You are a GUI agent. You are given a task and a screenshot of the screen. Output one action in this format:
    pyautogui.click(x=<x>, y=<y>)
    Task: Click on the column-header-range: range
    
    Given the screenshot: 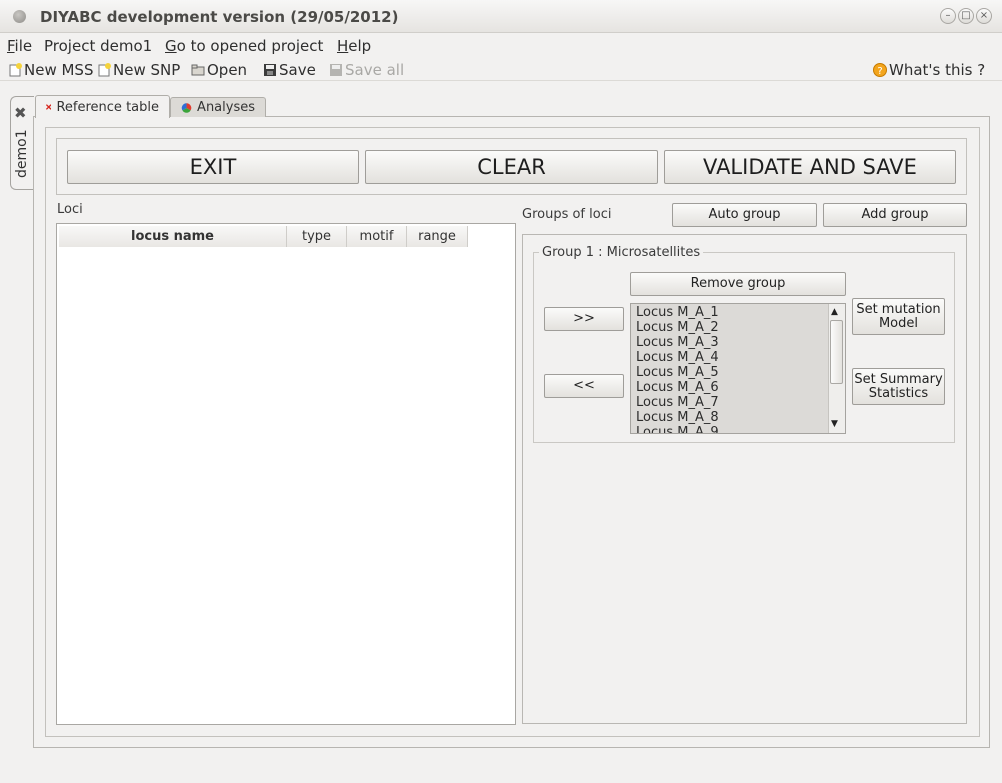 What is the action you would take?
    pyautogui.click(x=437, y=236)
    